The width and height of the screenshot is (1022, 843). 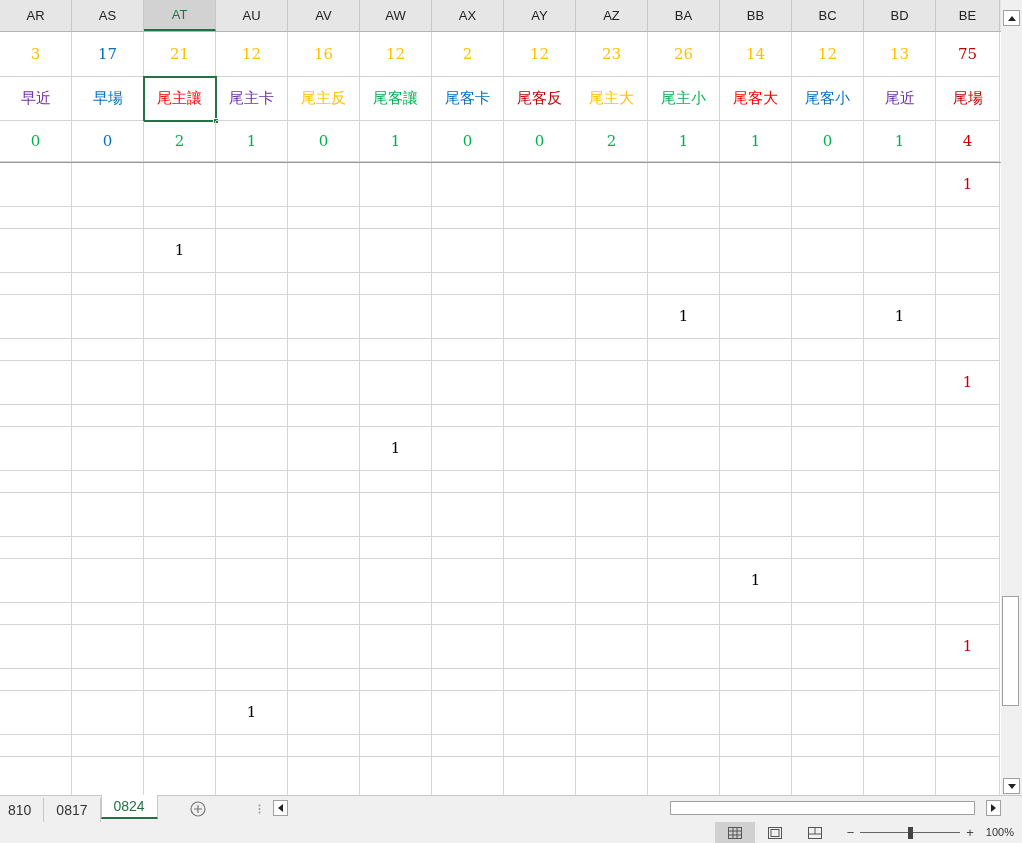 What do you see at coordinates (968, 15) in the screenshot?
I see `column-header: BE` at bounding box center [968, 15].